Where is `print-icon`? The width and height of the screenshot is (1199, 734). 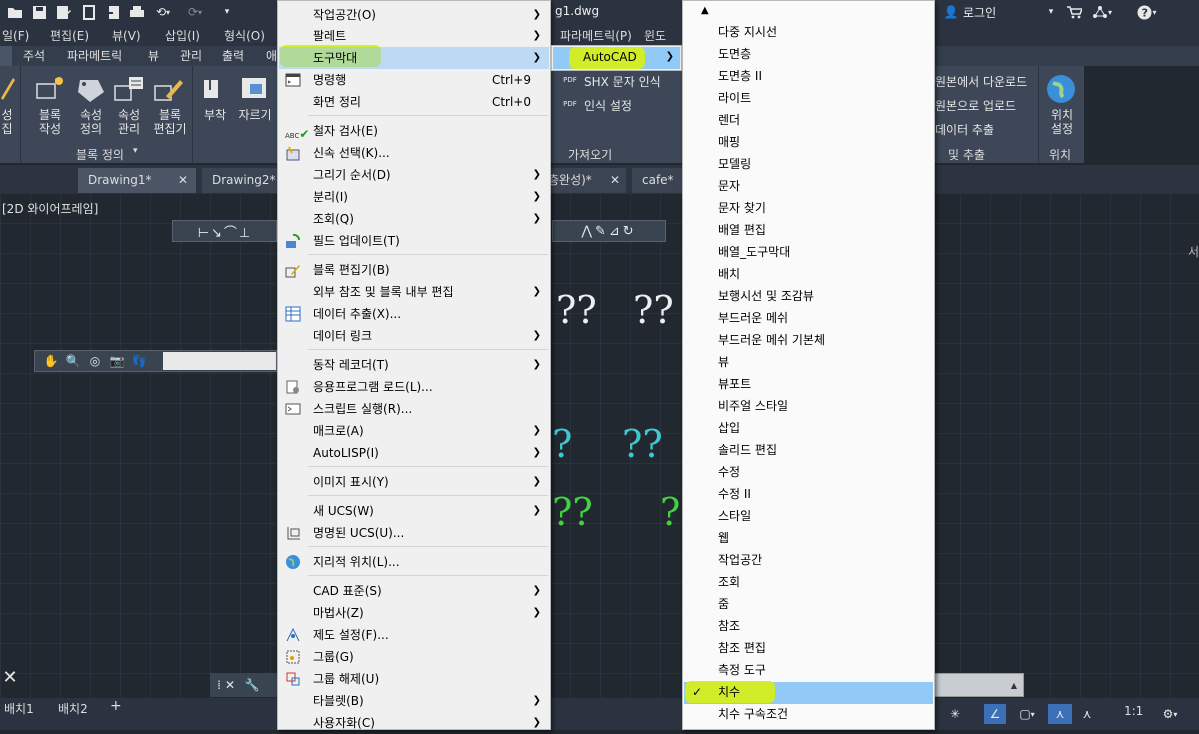 print-icon is located at coordinates (137, 12).